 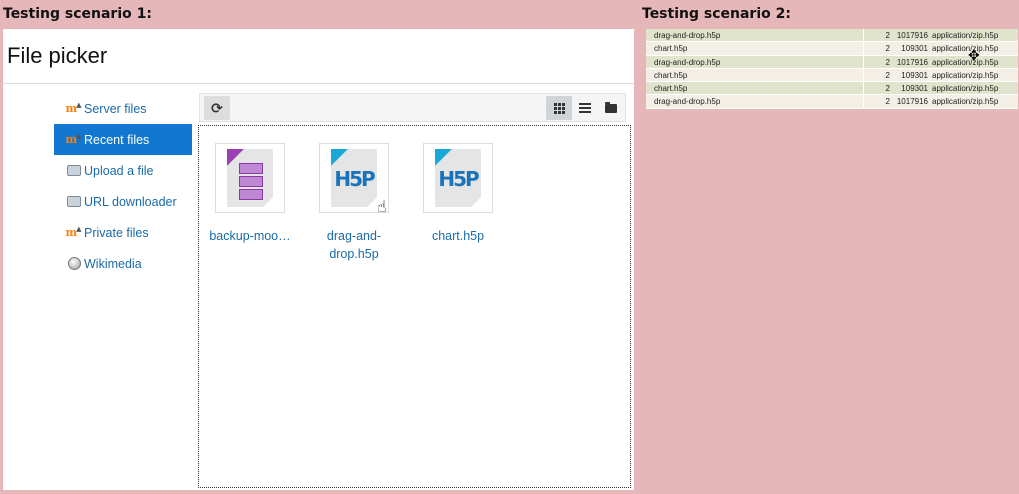 I want to click on file-item-drag-and-drop: H5P ☝ drag-and-drop.h5p, so click(x=354, y=203).